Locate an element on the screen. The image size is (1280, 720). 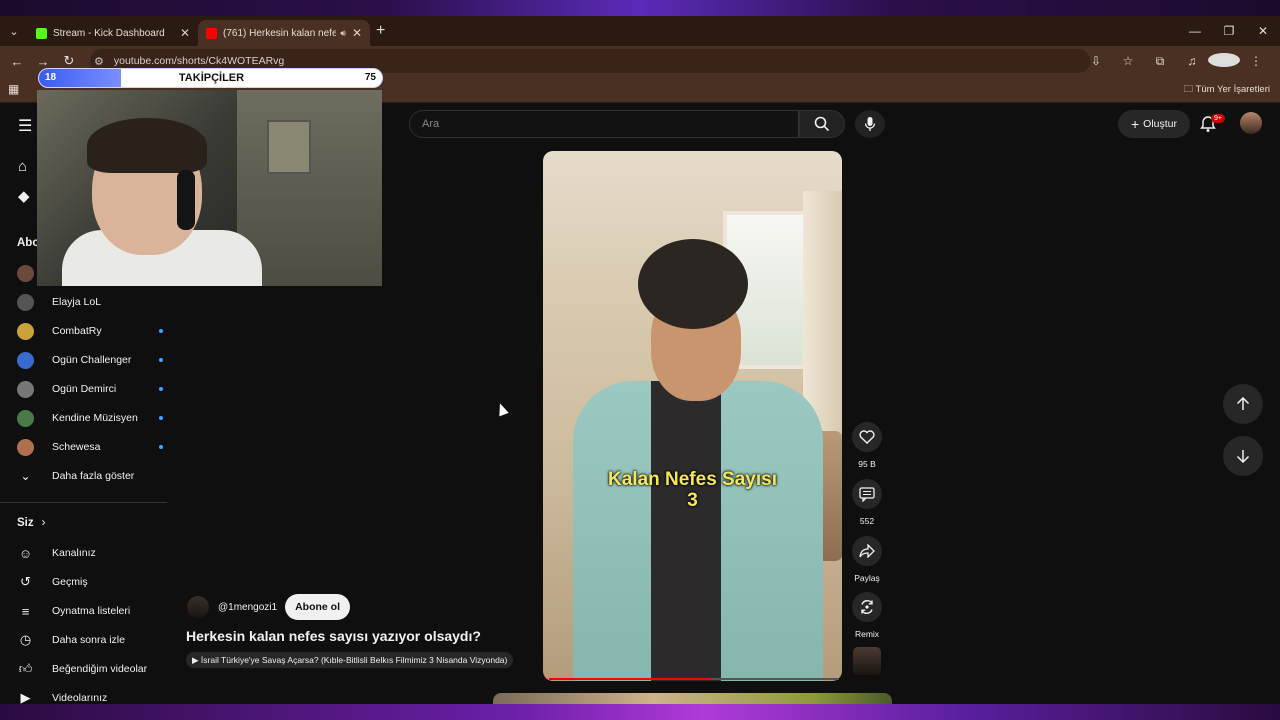
create-button: + Oluştur is located at coordinates (1154, 124).